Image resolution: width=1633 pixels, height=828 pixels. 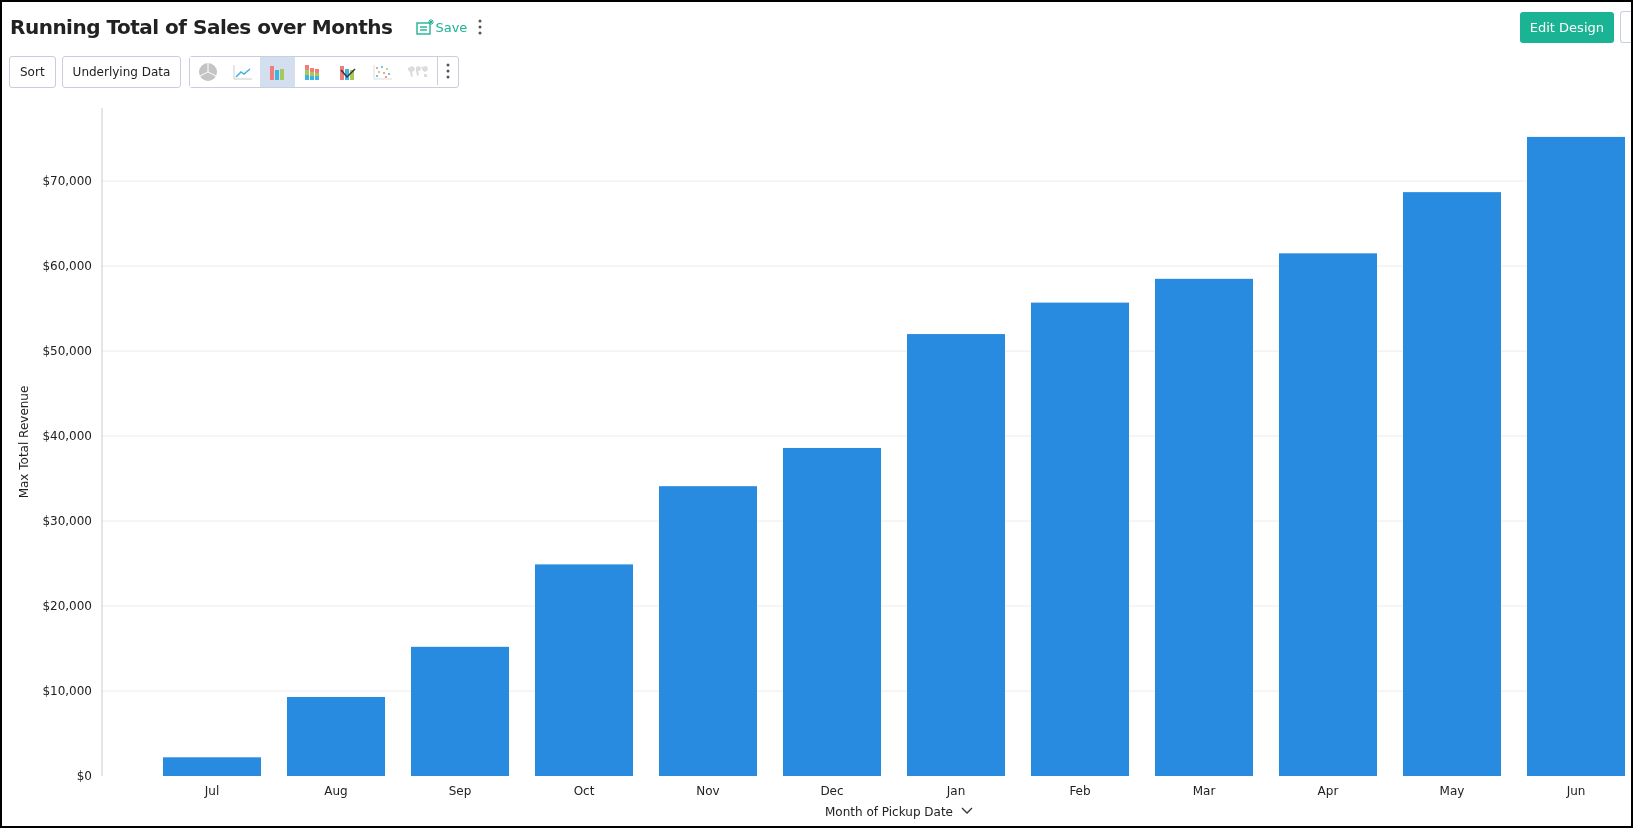 What do you see at coordinates (382, 72) in the screenshot?
I see `scatter-chart-icon` at bounding box center [382, 72].